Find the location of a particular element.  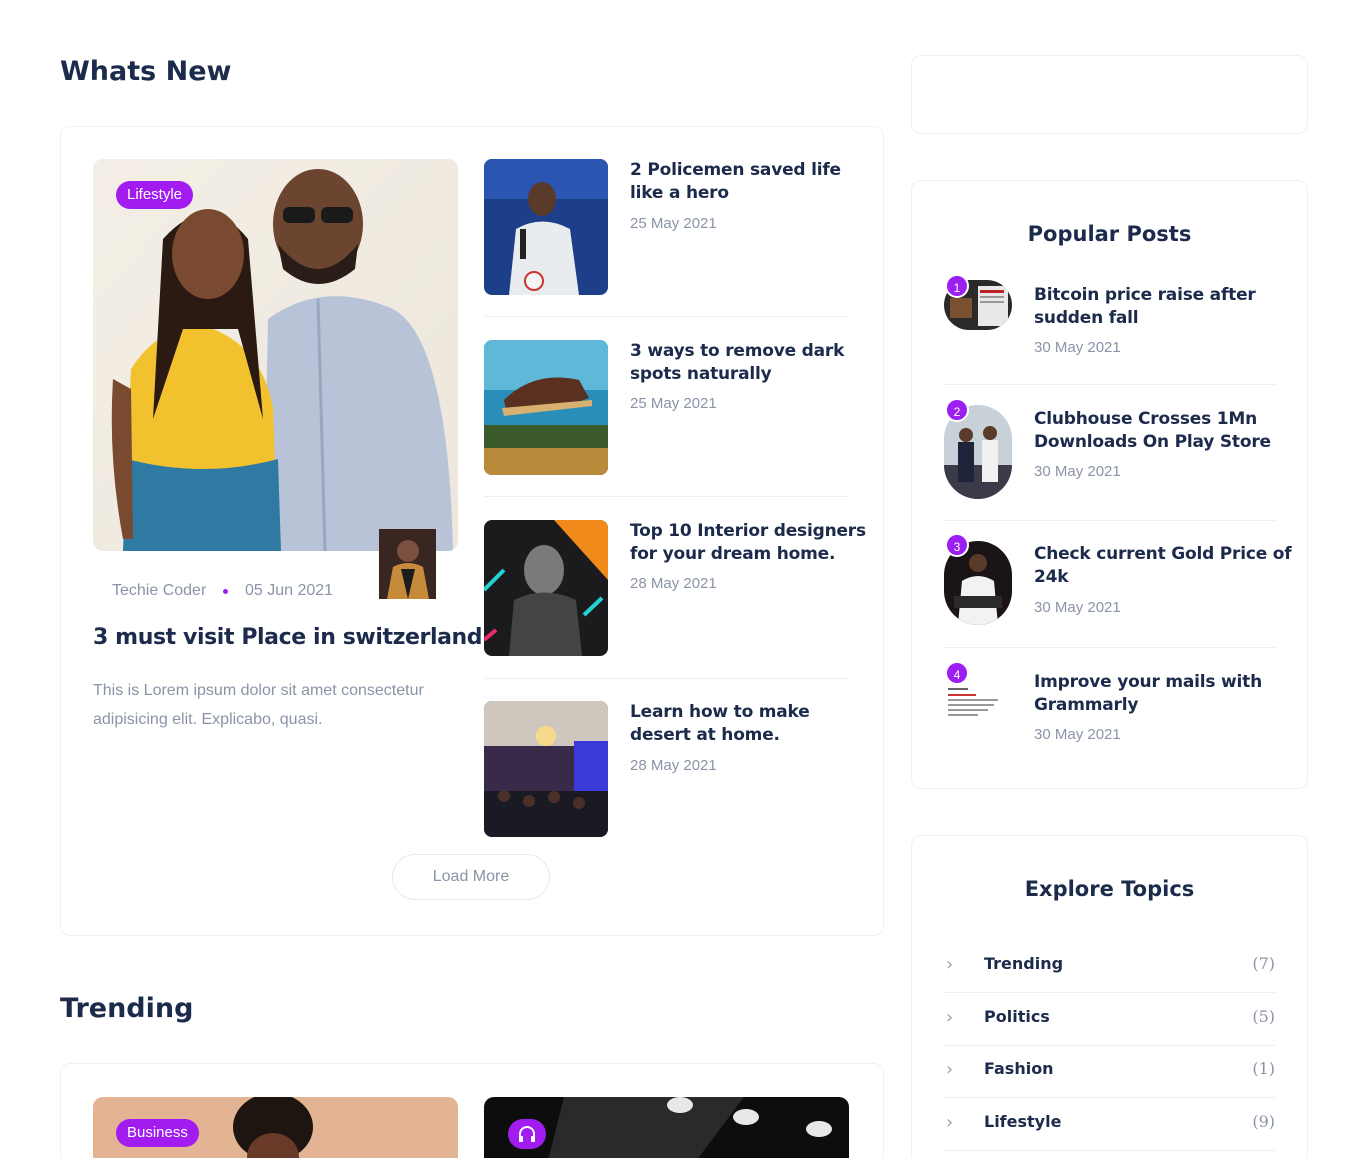

post-title-line: 2 Policemen saved life is located at coordinates (735, 170).